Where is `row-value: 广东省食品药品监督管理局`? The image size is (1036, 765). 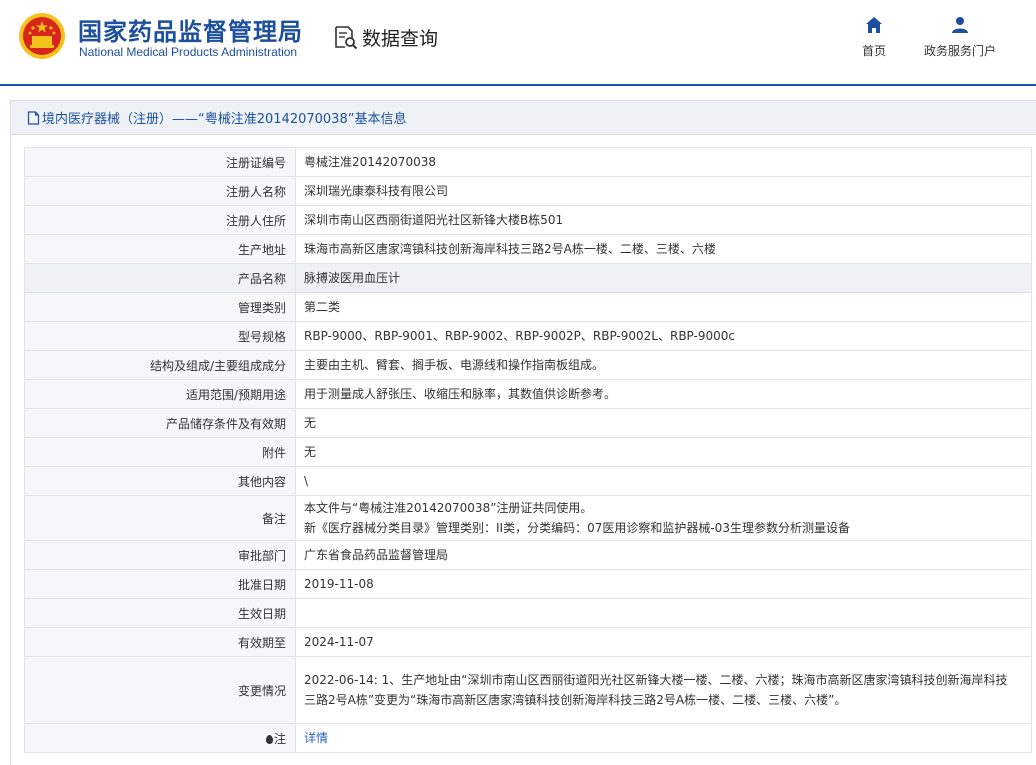 row-value: 广东省食品药品监督管理局 is located at coordinates (663, 555).